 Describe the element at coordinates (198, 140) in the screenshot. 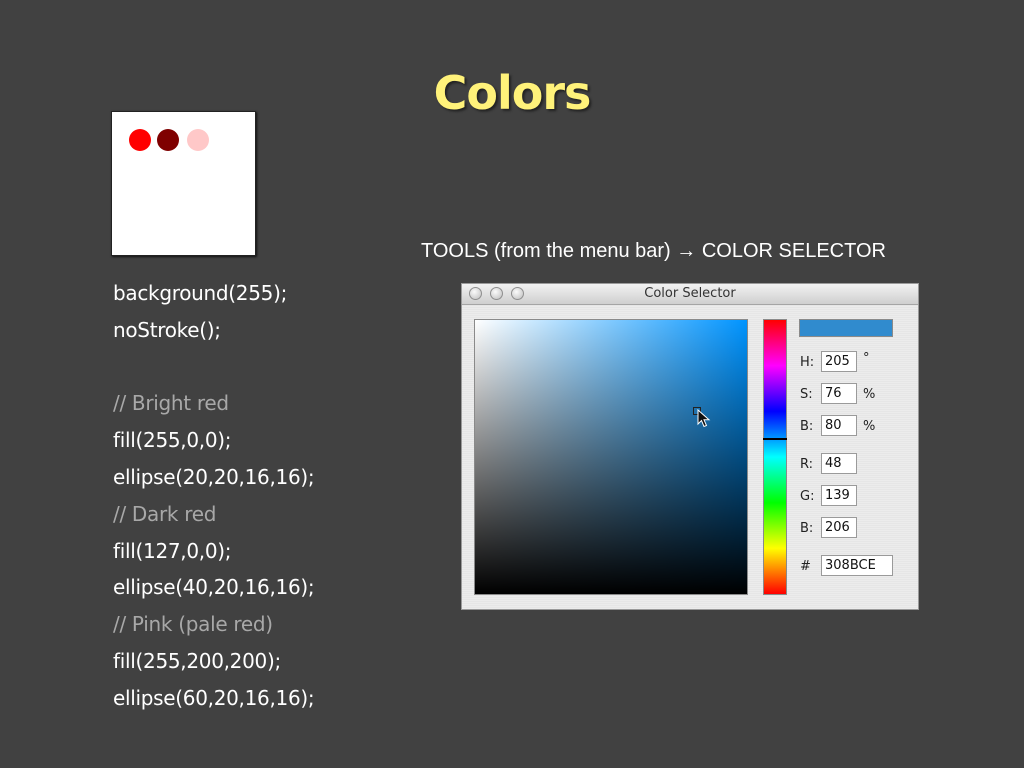

I see `pink-circle` at that location.